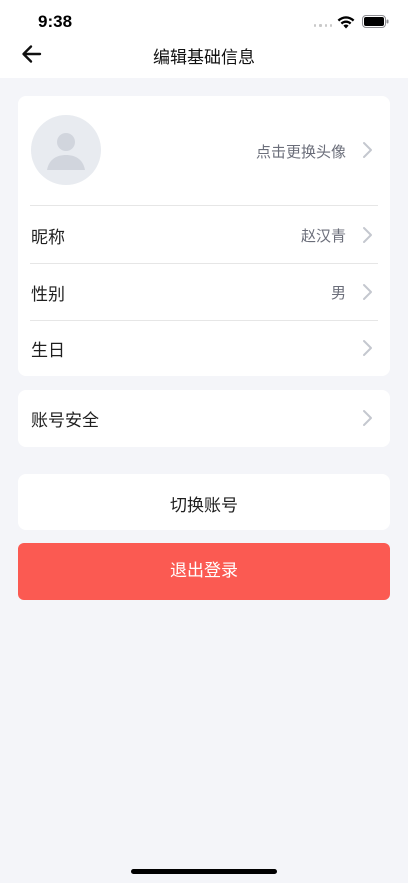  What do you see at coordinates (338, 293) in the screenshot?
I see `gender-value: 男` at bounding box center [338, 293].